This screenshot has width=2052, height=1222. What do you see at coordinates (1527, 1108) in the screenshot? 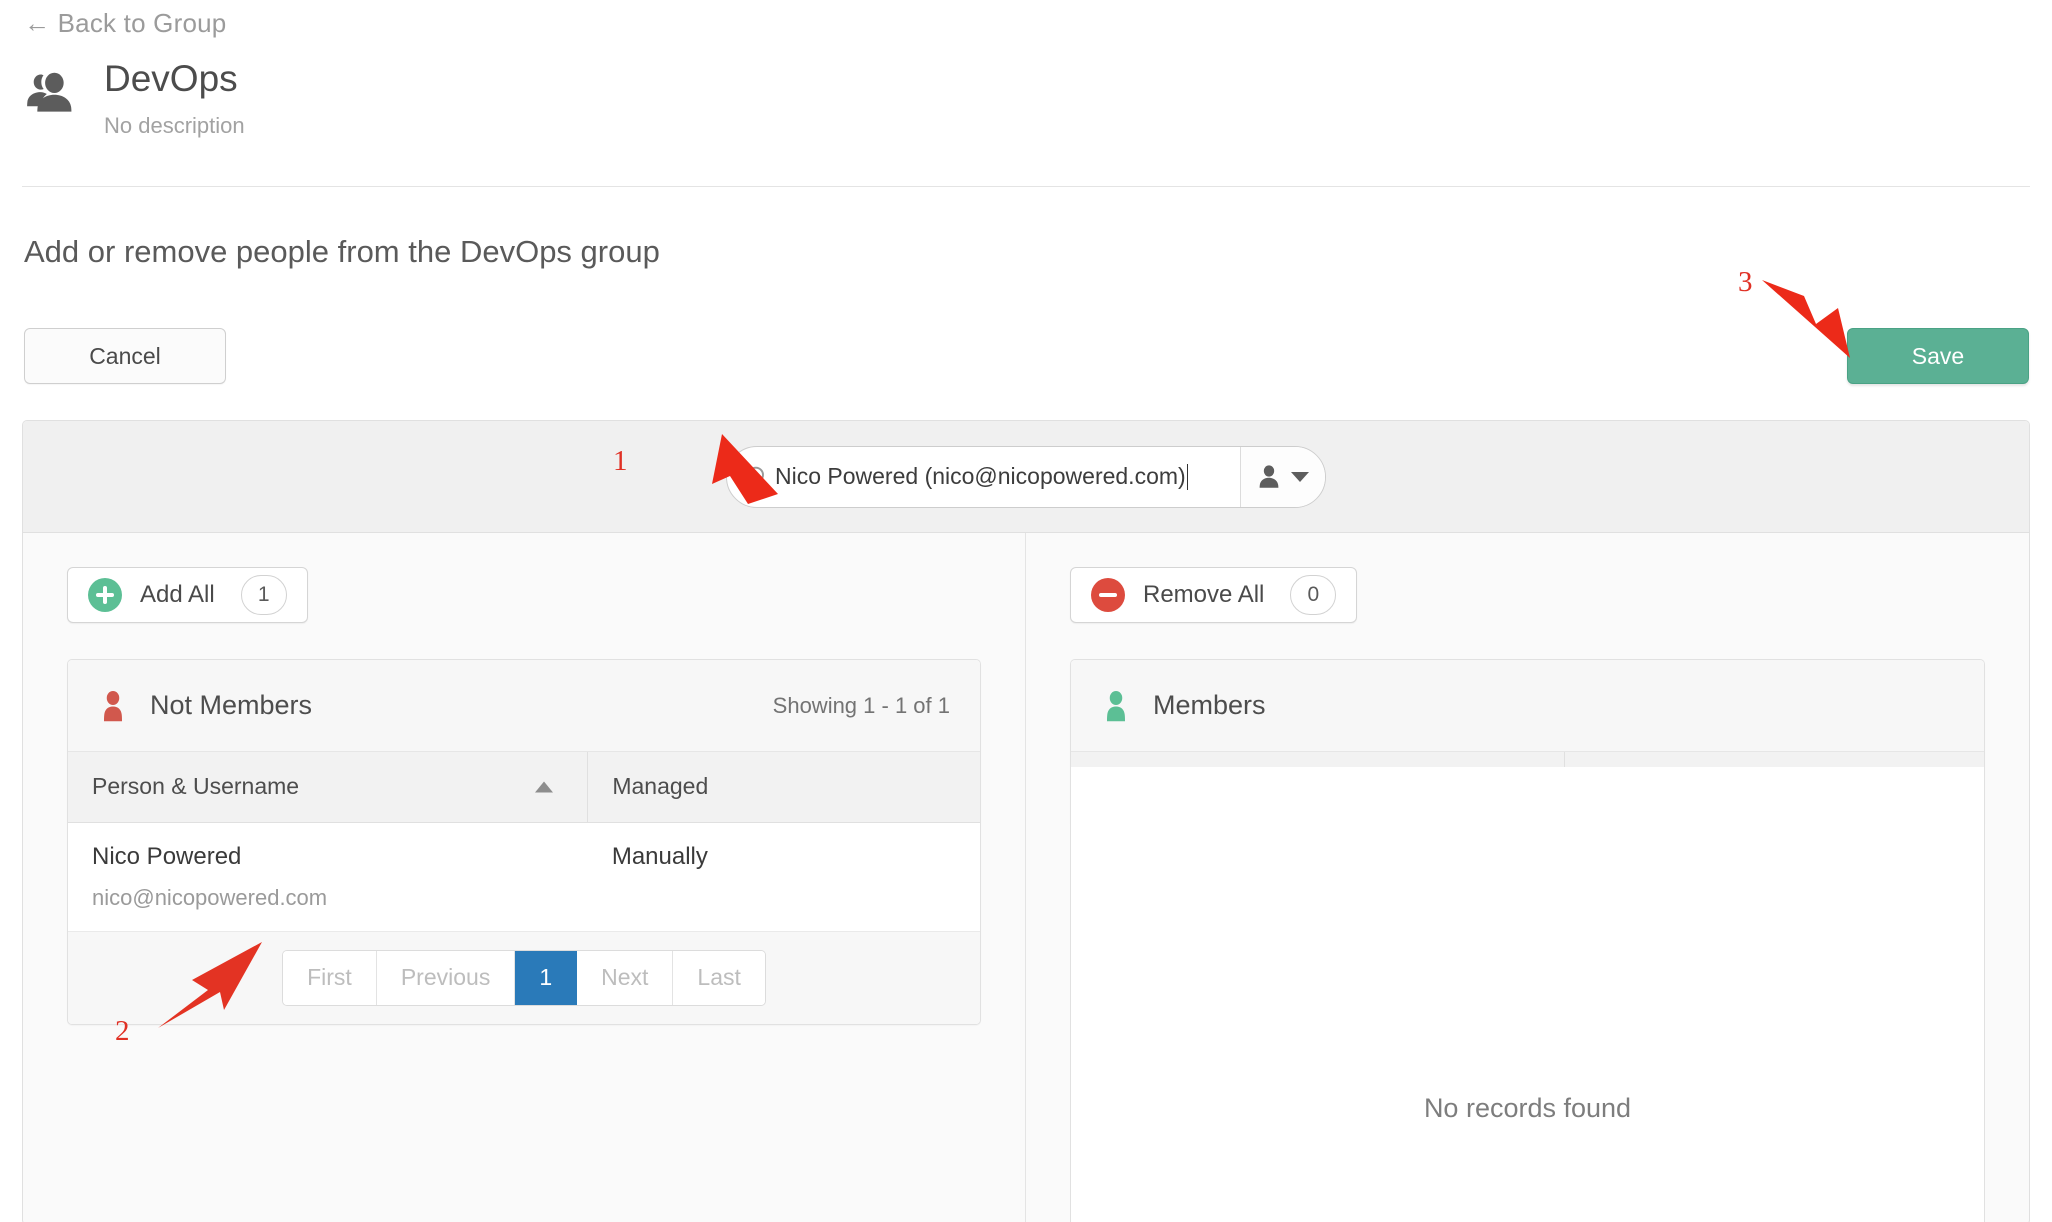
I see `members-empty-text: No records found` at bounding box center [1527, 1108].